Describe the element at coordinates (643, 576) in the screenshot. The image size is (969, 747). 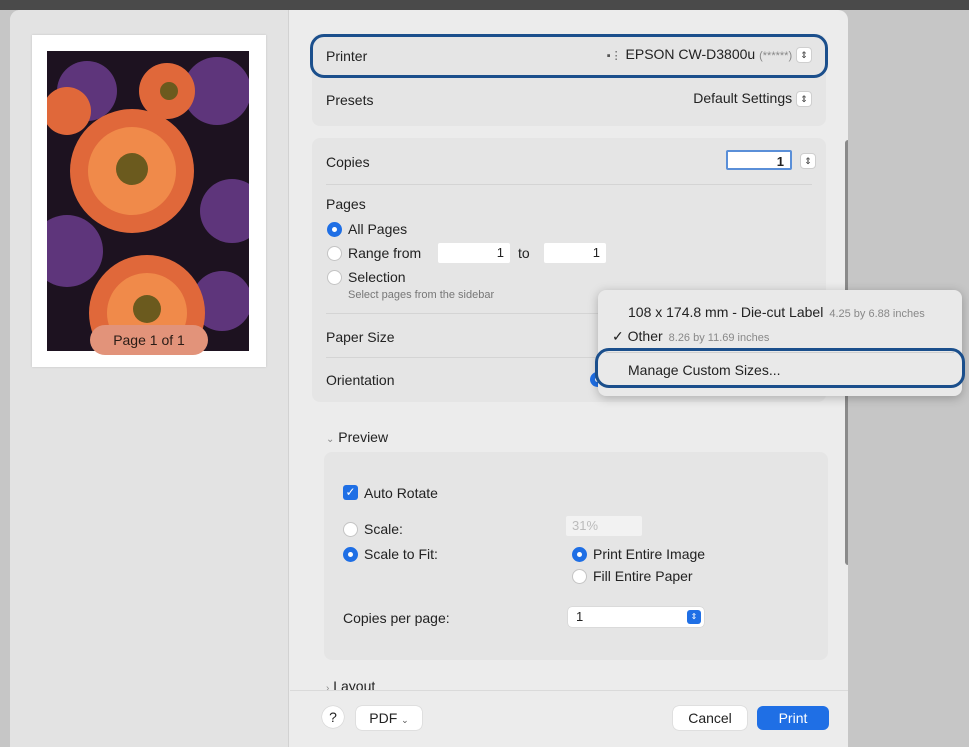
I see `fill-entire-paper-label: Fill Entire Paper` at that location.